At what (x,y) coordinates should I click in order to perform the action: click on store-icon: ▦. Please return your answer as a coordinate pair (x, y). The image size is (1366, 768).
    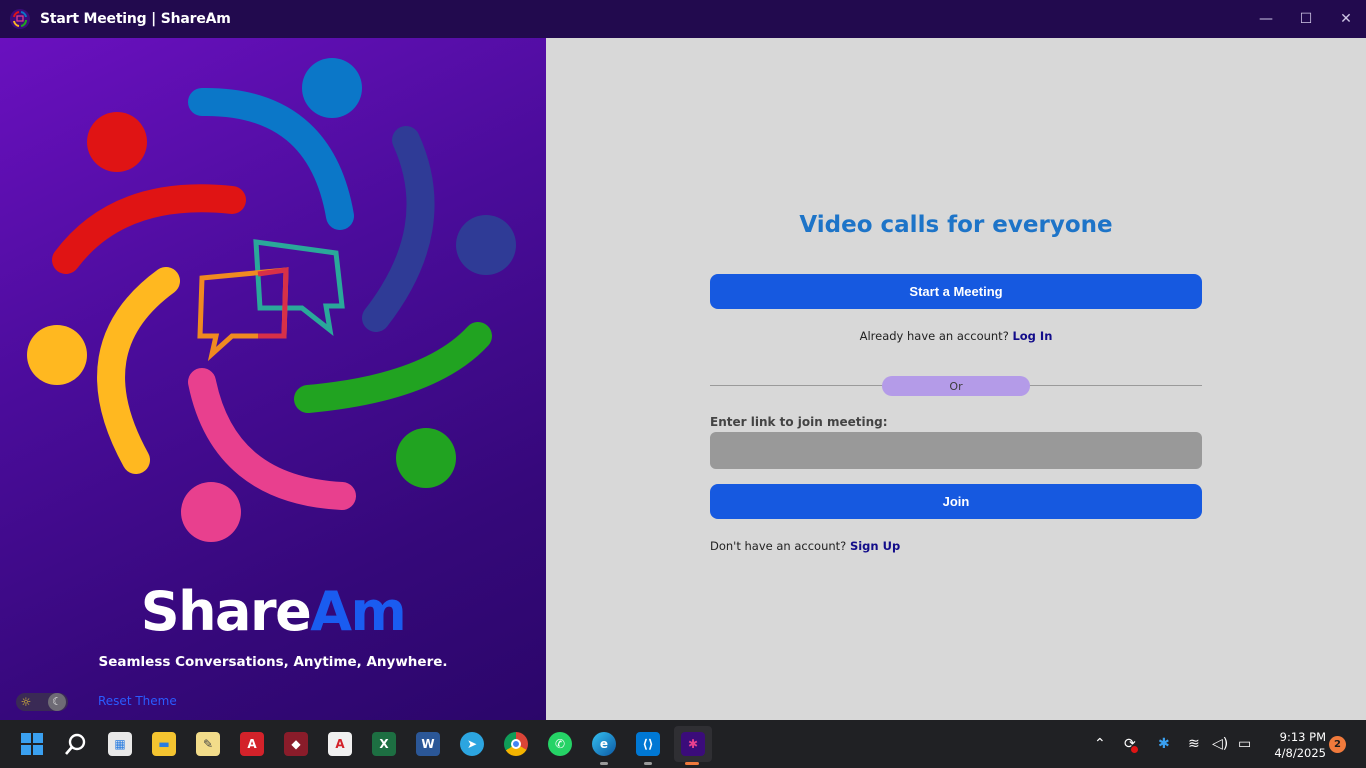
    Looking at the image, I should click on (120, 744).